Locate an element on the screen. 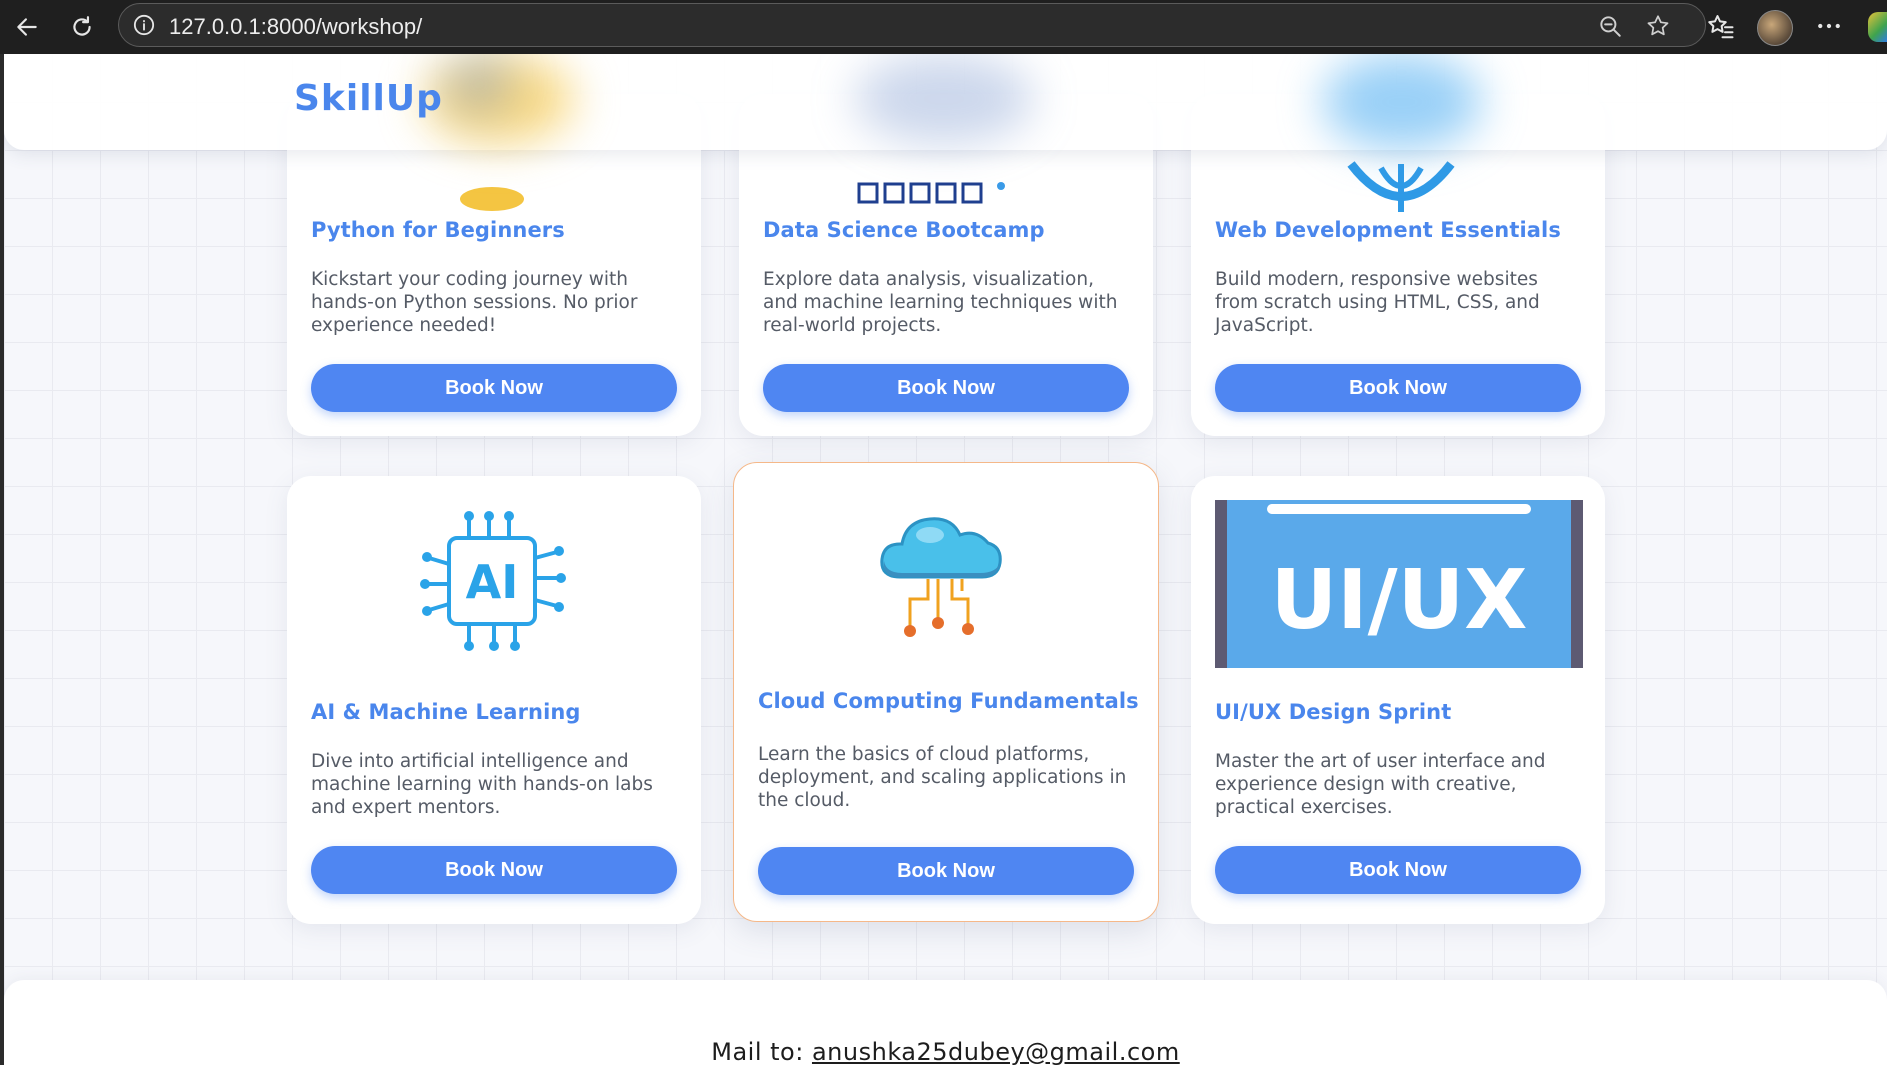  ai-chip-label: AI is located at coordinates (492, 582).